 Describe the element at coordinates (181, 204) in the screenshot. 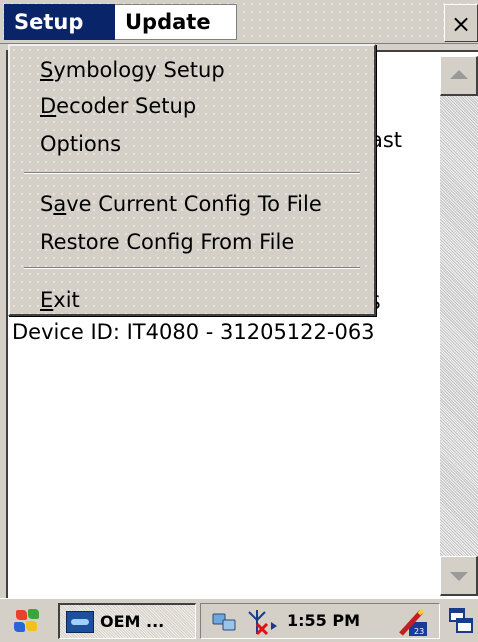

I see `menu-item-save-config: Save Current Config To File` at that location.